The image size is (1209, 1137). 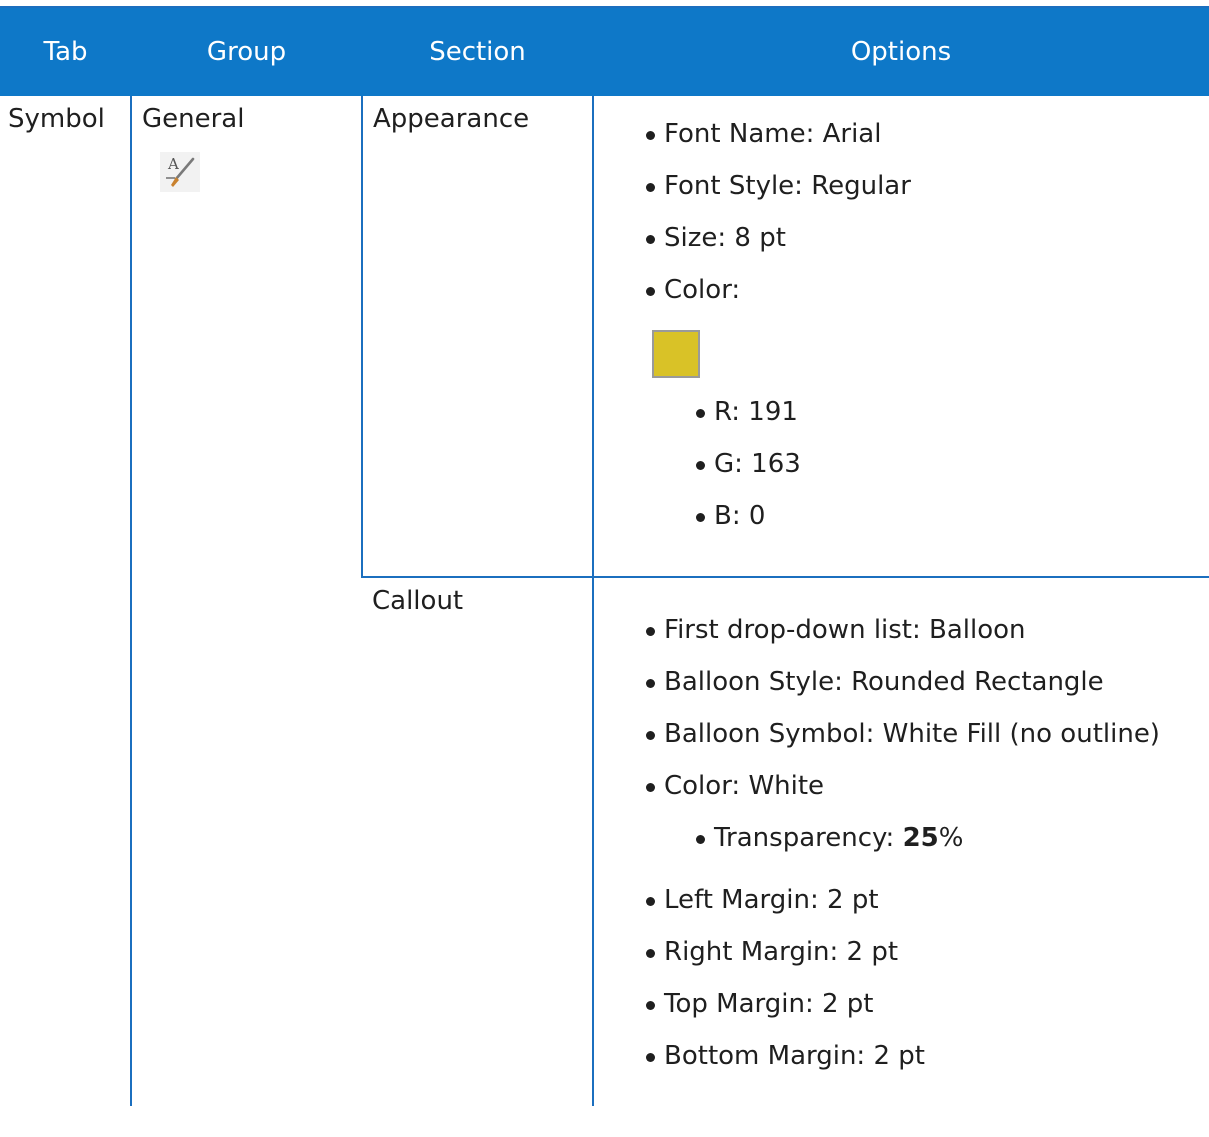 What do you see at coordinates (193, 119) in the screenshot?
I see `group-value: General` at bounding box center [193, 119].